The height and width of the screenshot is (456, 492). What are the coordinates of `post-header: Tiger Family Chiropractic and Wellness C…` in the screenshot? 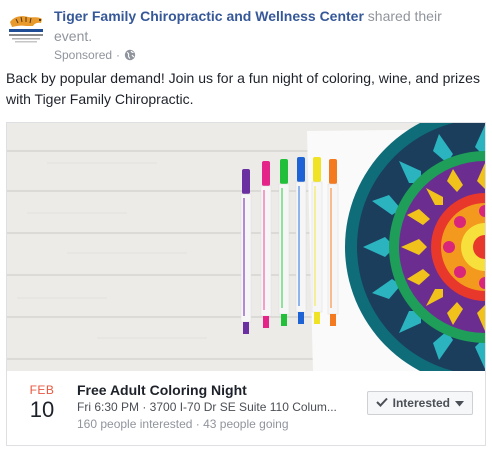 It's located at (246, 34).